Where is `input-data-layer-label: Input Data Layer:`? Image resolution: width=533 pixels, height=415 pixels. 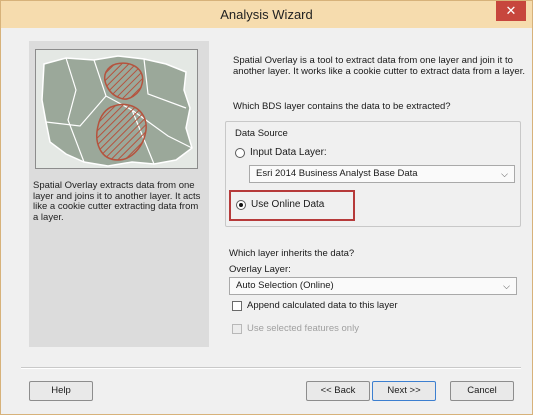
input-data-layer-label: Input Data Layer: is located at coordinates (288, 152).